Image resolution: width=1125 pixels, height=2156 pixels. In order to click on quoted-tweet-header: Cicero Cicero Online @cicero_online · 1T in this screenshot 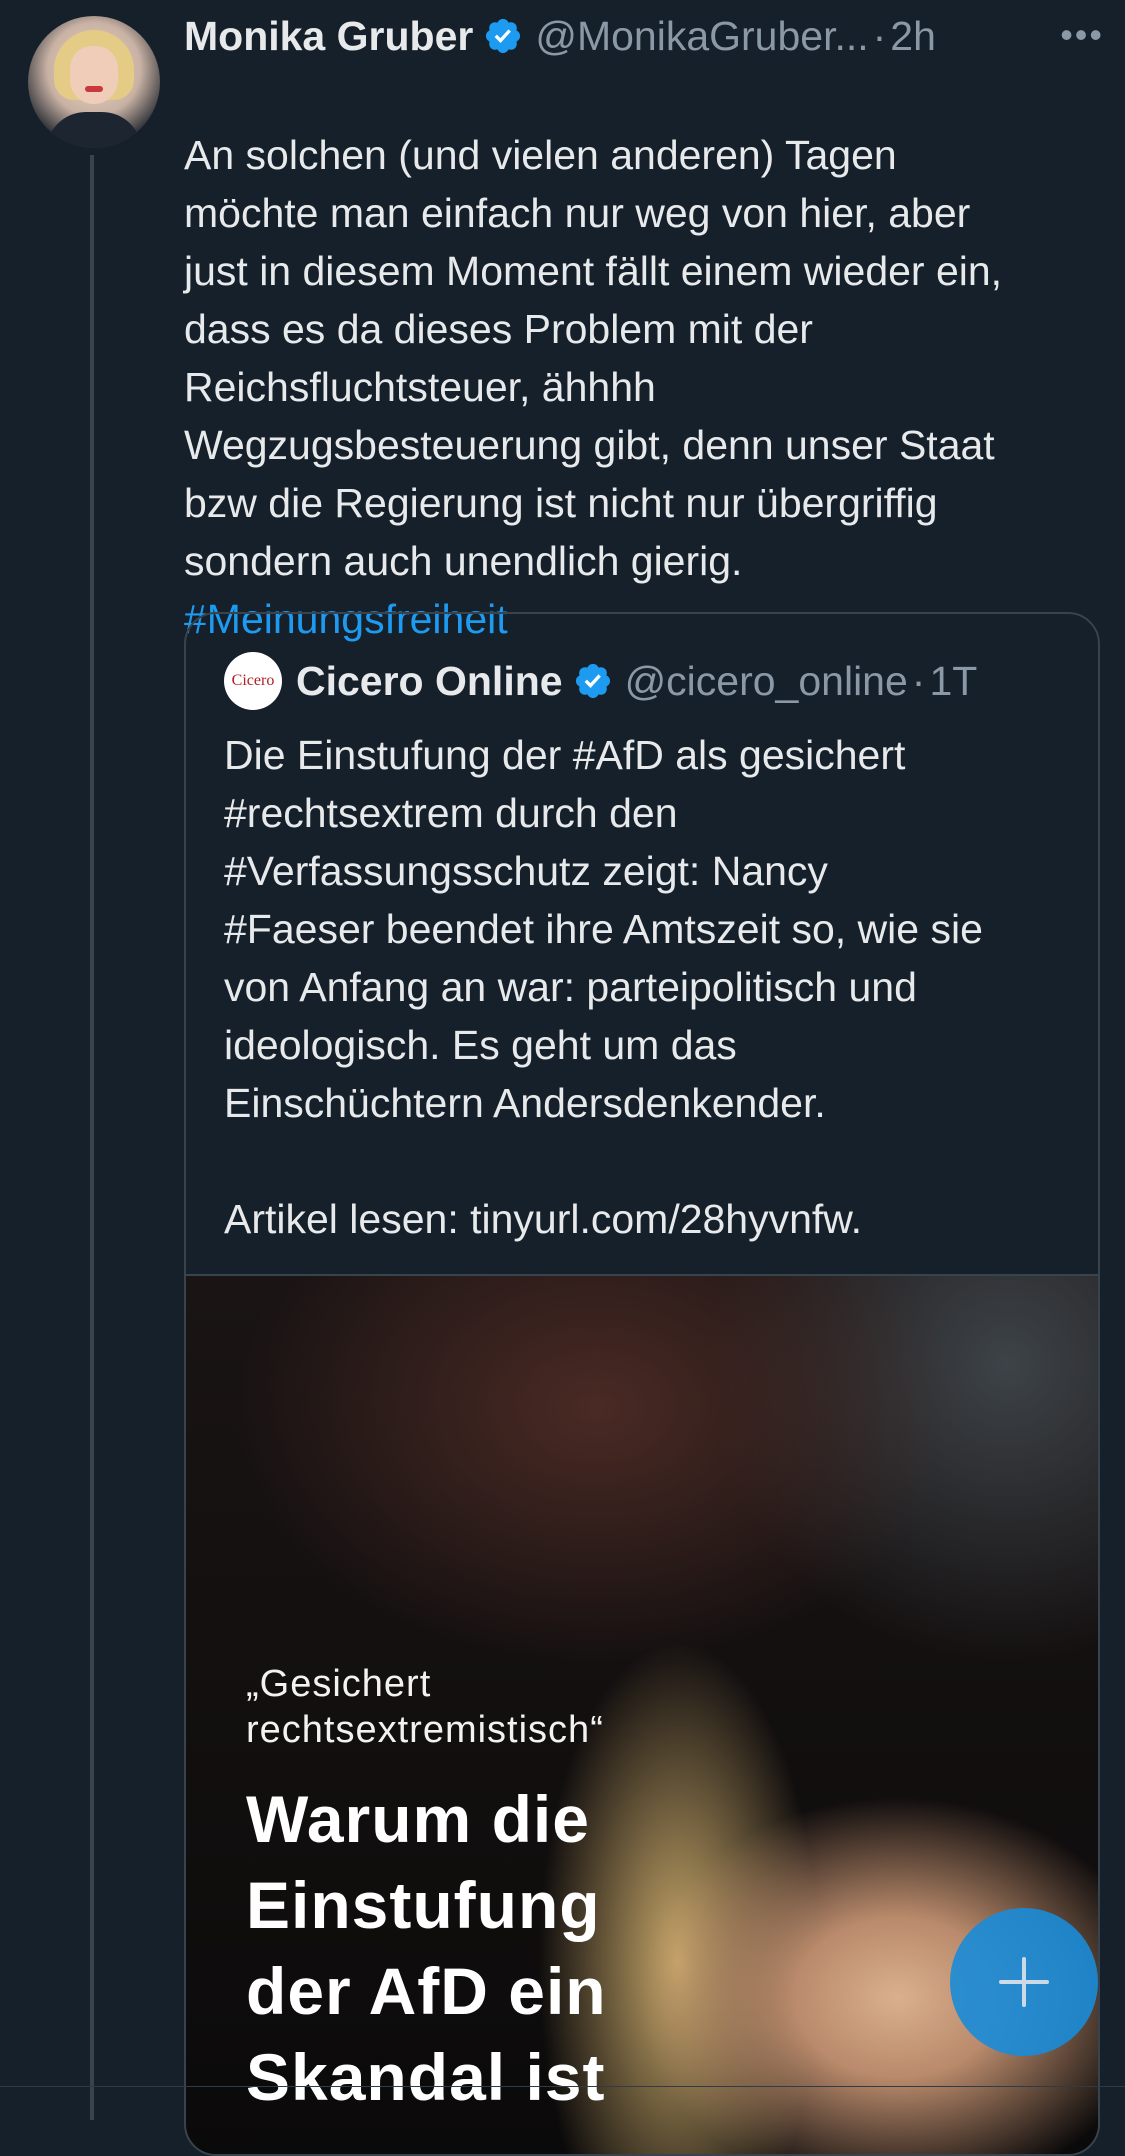, I will do `click(600, 681)`.